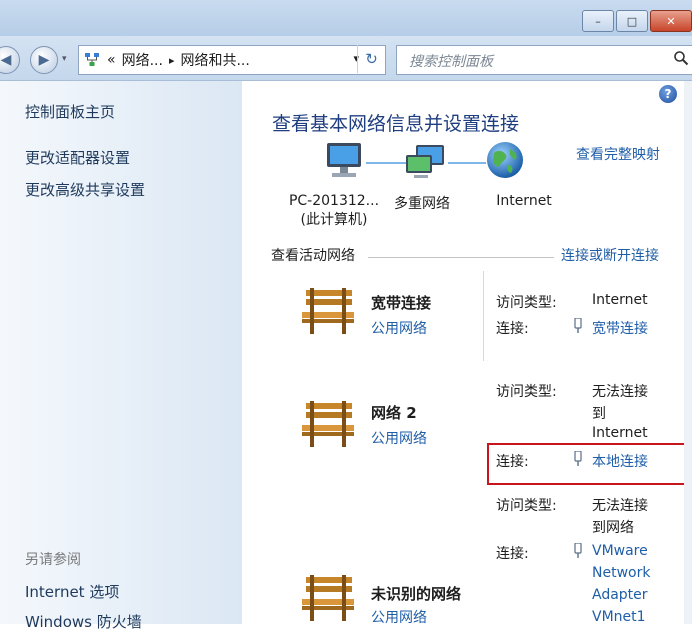  What do you see at coordinates (172, 60) in the screenshot?
I see `breadcrumb-arrow-icon: ▸` at bounding box center [172, 60].